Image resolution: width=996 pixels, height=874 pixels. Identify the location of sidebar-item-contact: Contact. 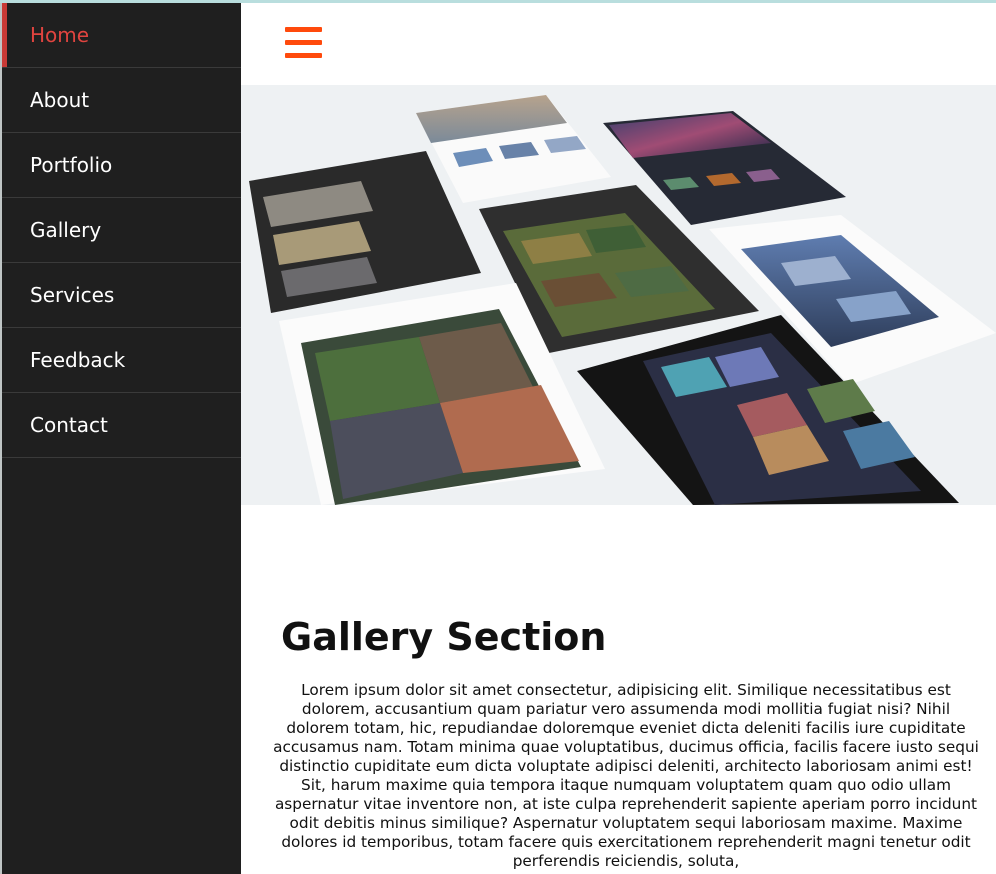
(121, 425).